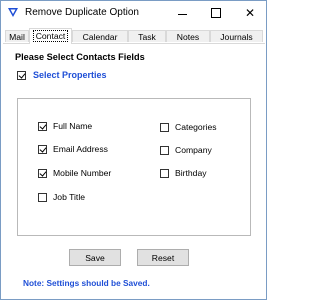  I want to click on categories-checkbox, so click(164, 127).